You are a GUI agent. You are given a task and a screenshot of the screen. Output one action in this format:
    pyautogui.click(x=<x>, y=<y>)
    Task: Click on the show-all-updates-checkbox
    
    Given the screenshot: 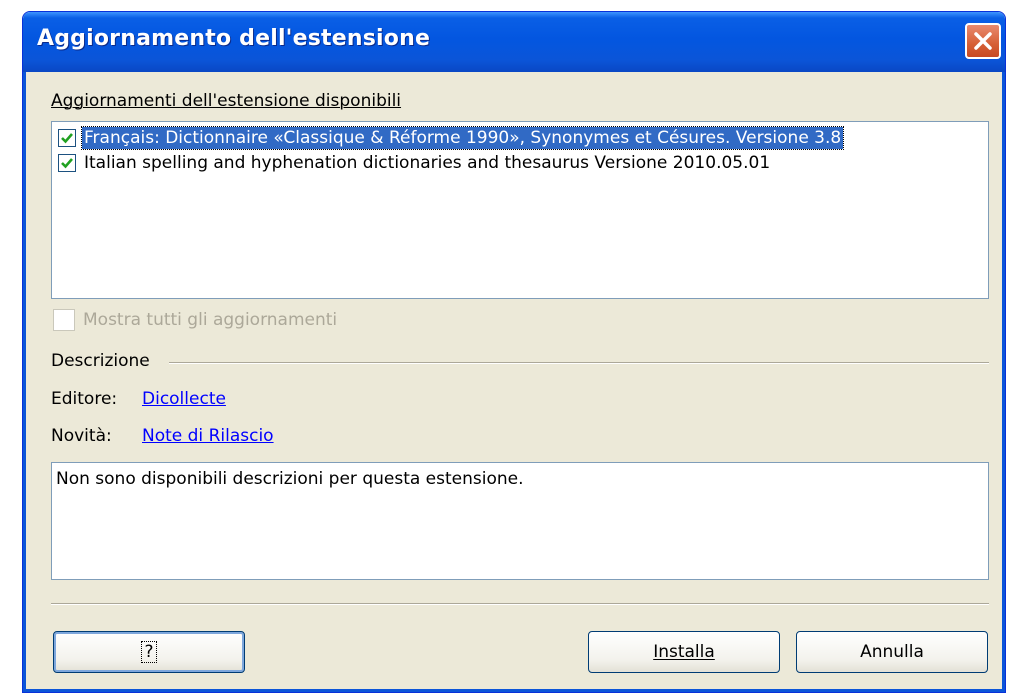 What is the action you would take?
    pyautogui.click(x=64, y=320)
    